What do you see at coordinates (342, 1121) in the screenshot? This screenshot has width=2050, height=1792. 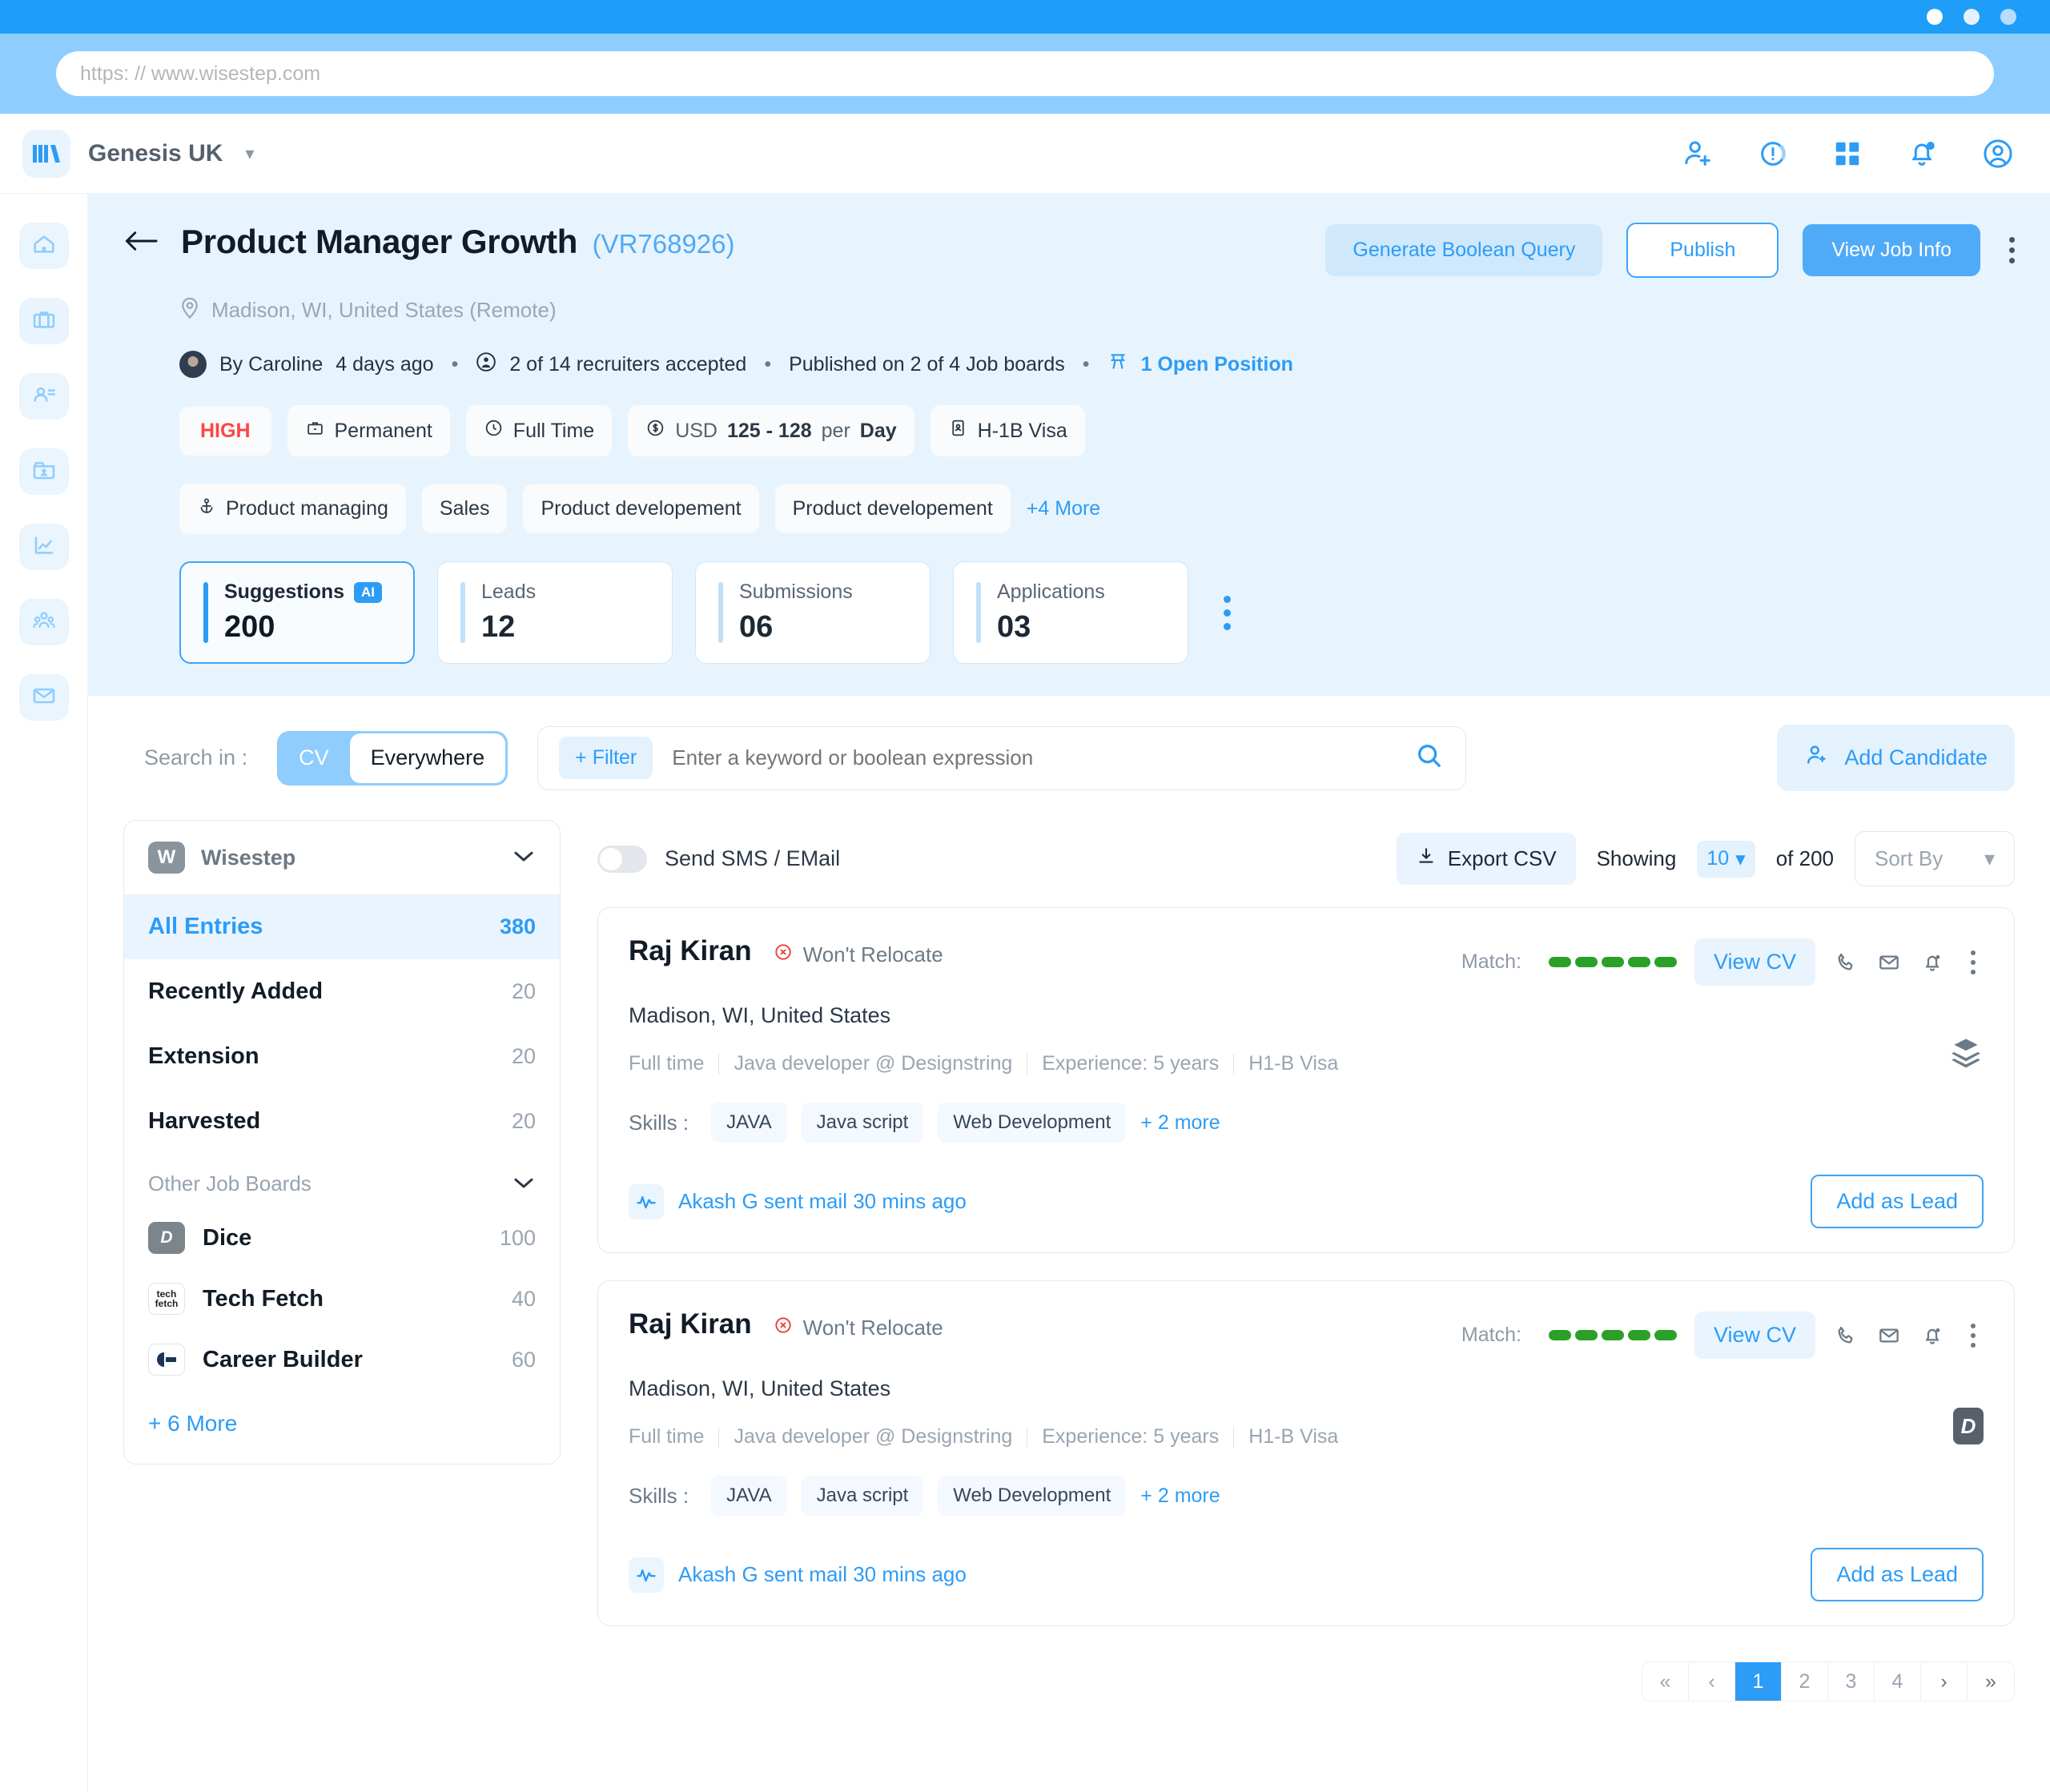 I see `facet-item-harvested: Harvested 20` at bounding box center [342, 1121].